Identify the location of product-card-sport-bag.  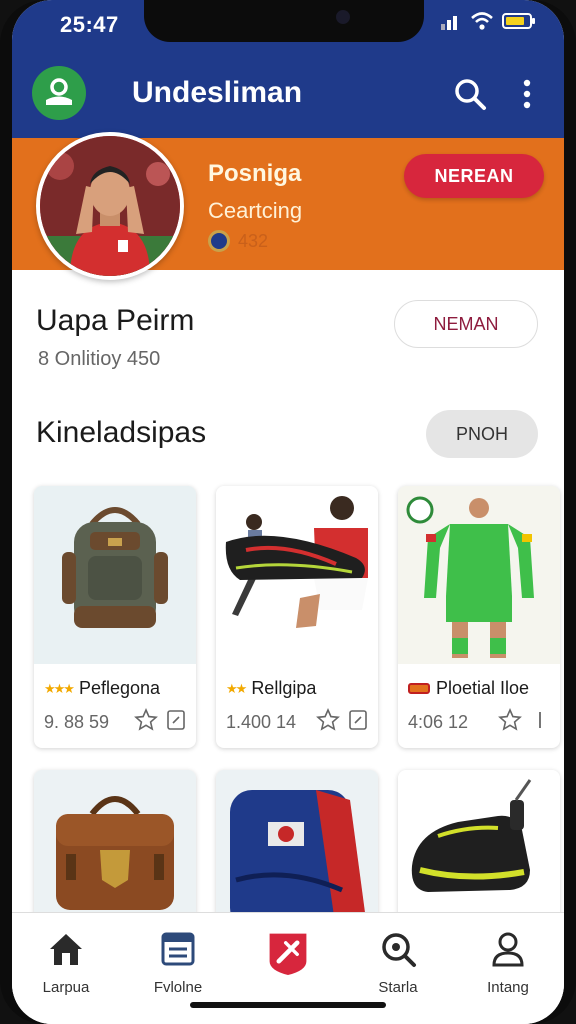
(297, 850).